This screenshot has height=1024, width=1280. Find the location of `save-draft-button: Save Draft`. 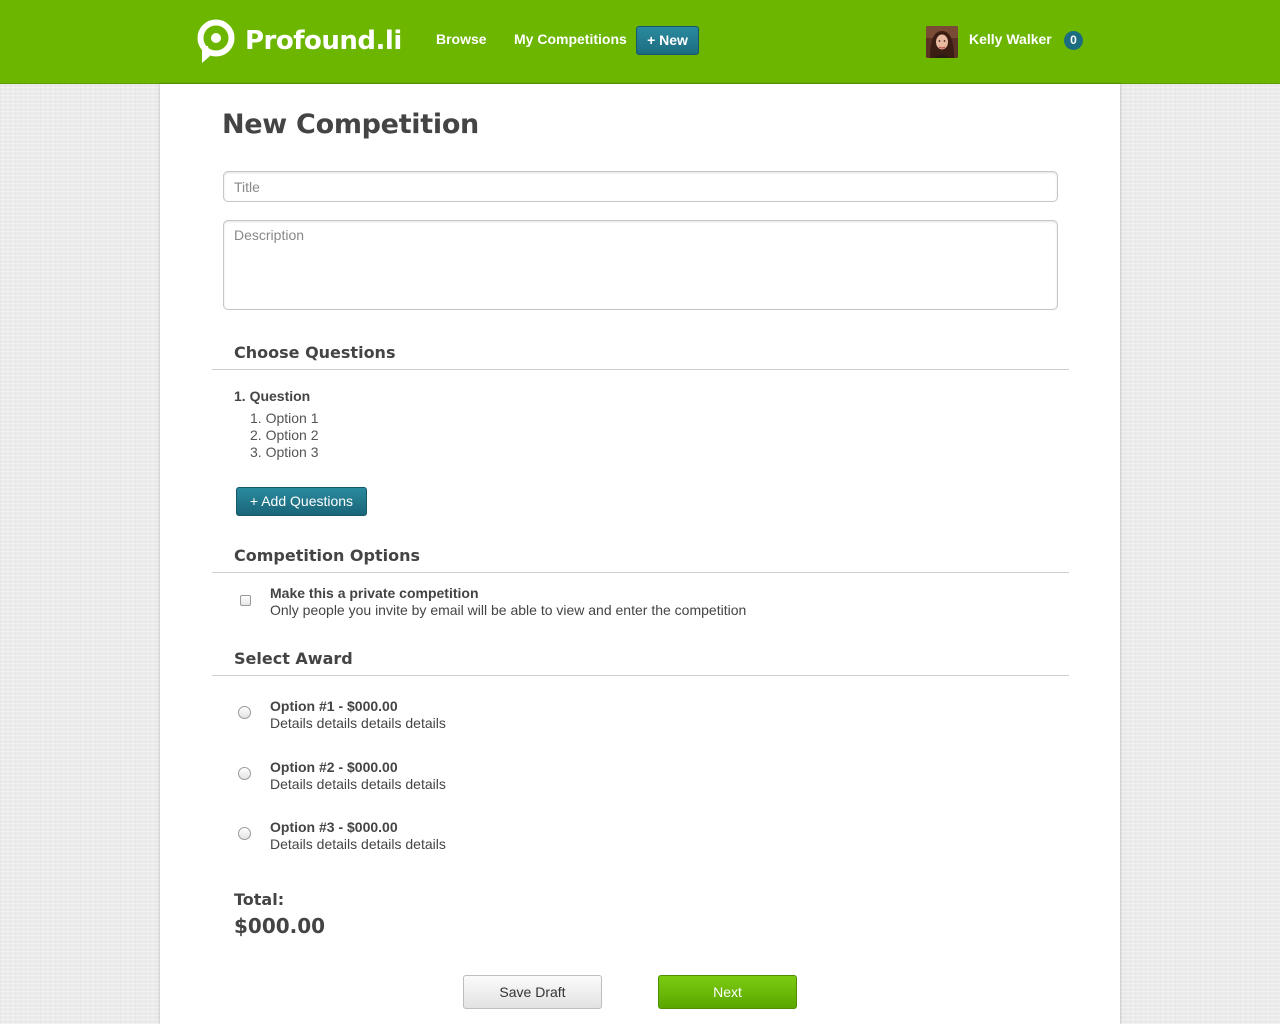

save-draft-button: Save Draft is located at coordinates (532, 992).